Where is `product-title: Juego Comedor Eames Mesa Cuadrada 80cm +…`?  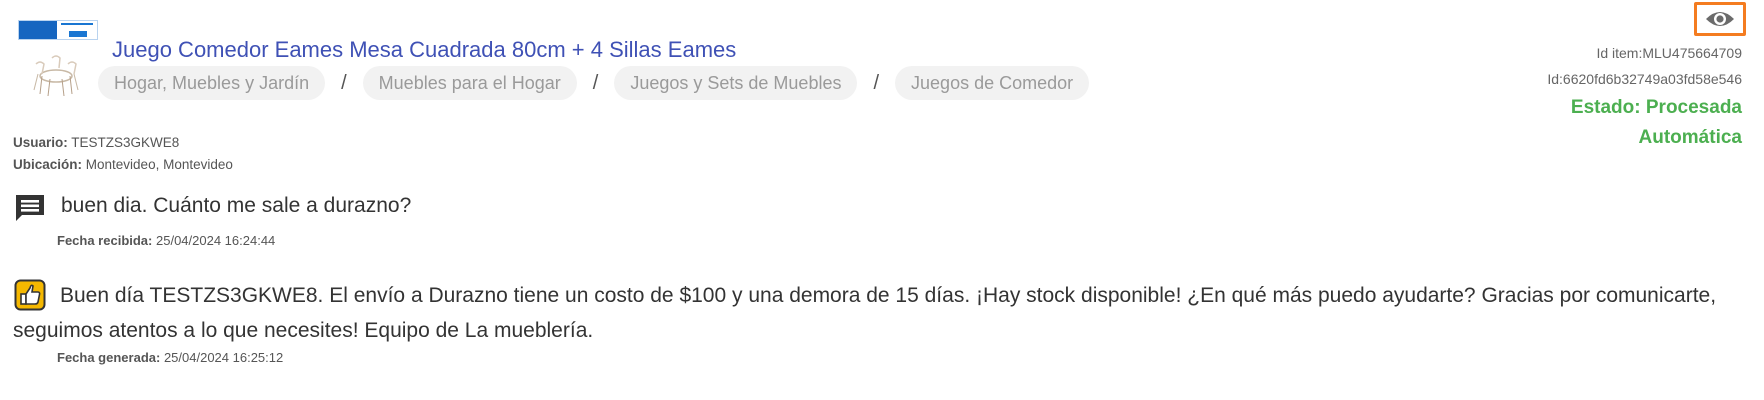 product-title: Juego Comedor Eames Mesa Cuadrada 80cm +… is located at coordinates (424, 50).